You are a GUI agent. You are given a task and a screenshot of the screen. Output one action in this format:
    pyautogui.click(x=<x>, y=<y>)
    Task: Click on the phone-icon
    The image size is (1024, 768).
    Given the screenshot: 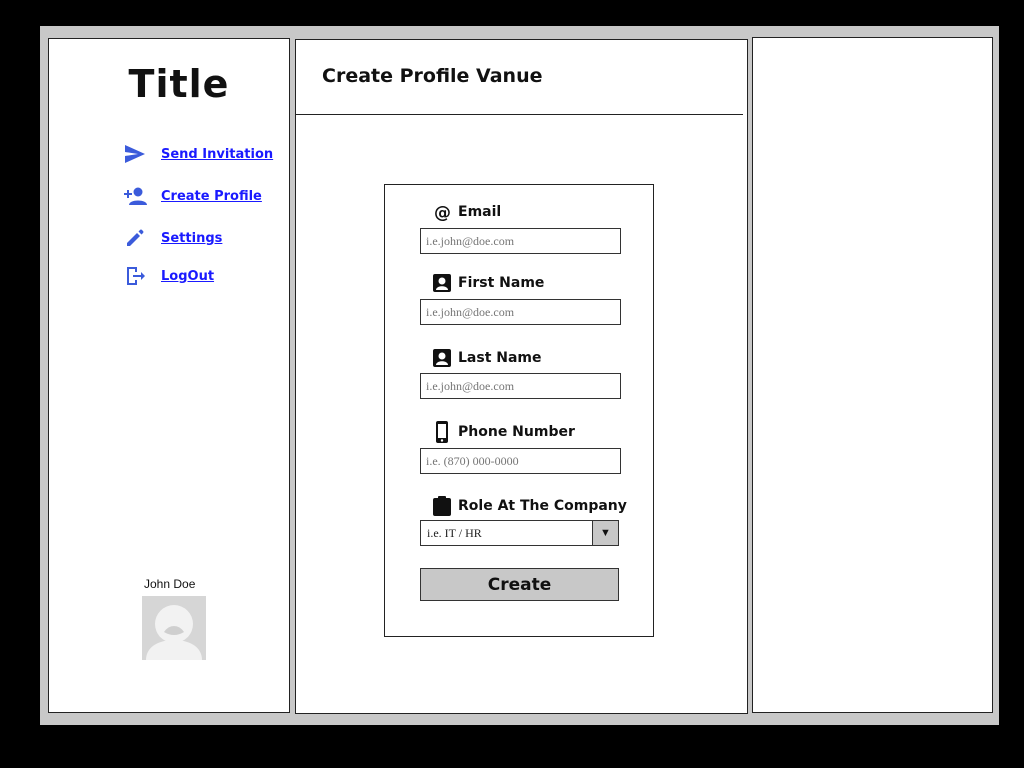 What is the action you would take?
    pyautogui.click(x=442, y=432)
    